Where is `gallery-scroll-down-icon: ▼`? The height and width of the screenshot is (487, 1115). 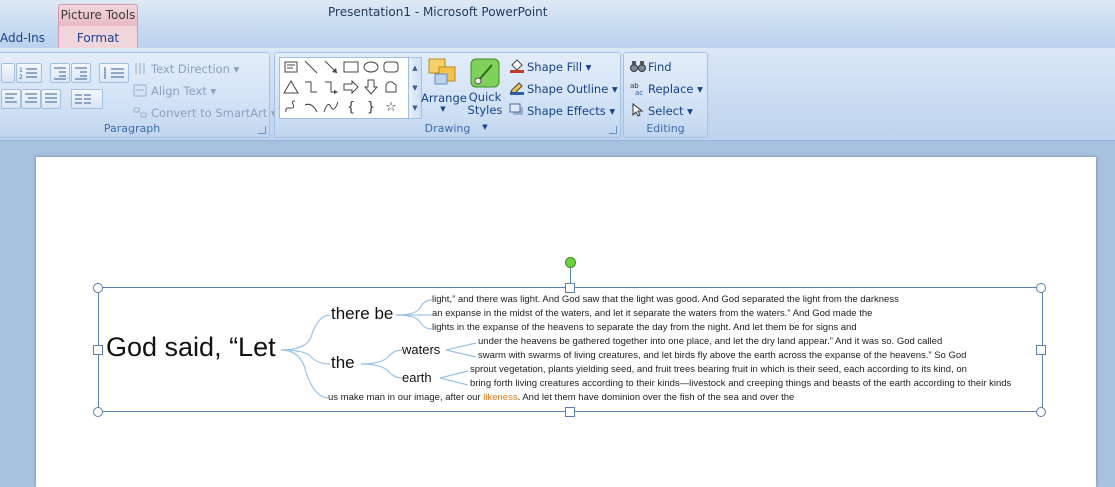
gallery-scroll-down-icon: ▼ is located at coordinates (415, 88).